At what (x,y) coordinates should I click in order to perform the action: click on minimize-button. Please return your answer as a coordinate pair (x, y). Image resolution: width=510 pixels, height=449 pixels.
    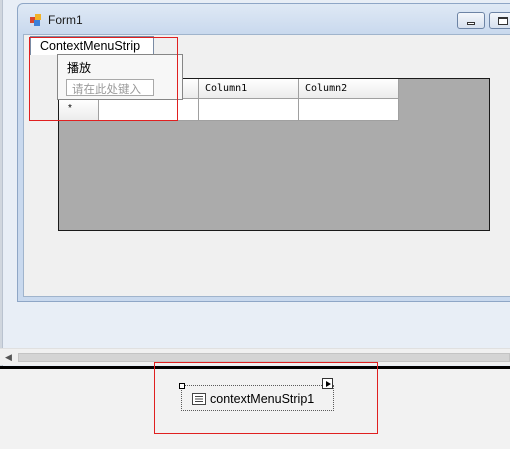
    Looking at the image, I should click on (471, 20).